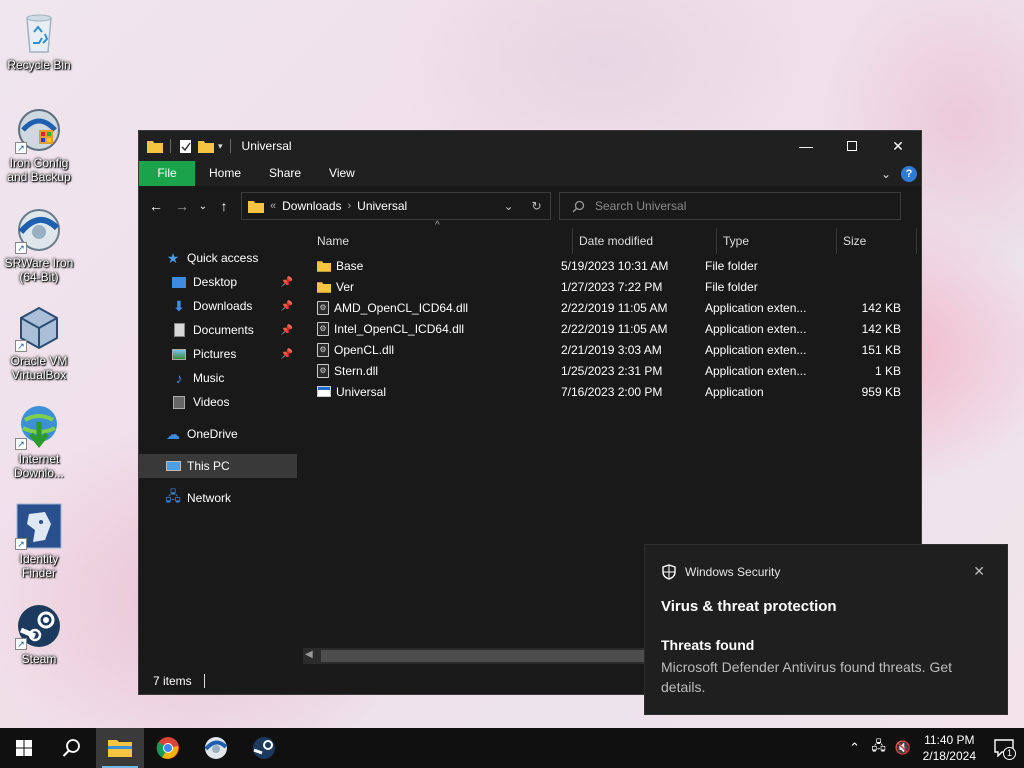  I want to click on nav-quick-access: ★ Quick access, so click(218, 258).